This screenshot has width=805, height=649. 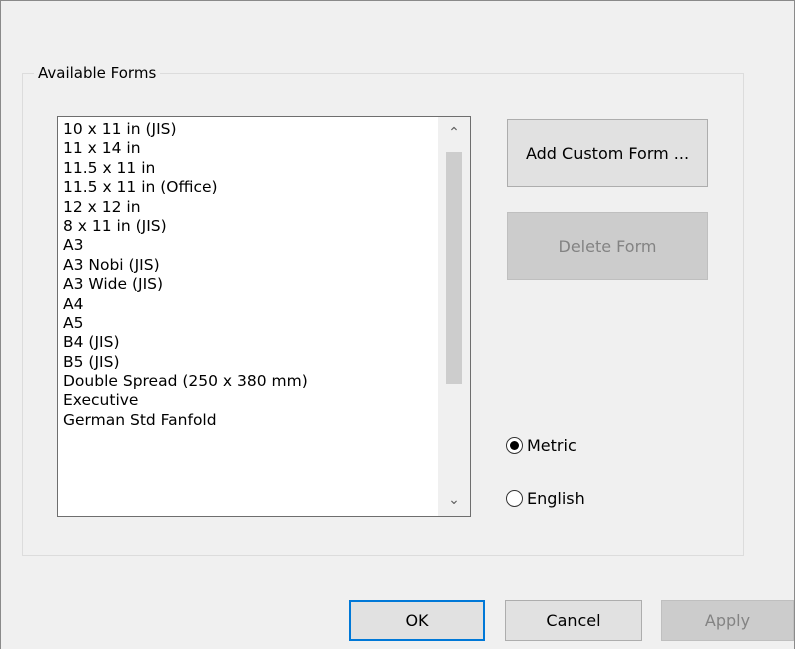 What do you see at coordinates (514, 498) in the screenshot?
I see `english-radio-circle` at bounding box center [514, 498].